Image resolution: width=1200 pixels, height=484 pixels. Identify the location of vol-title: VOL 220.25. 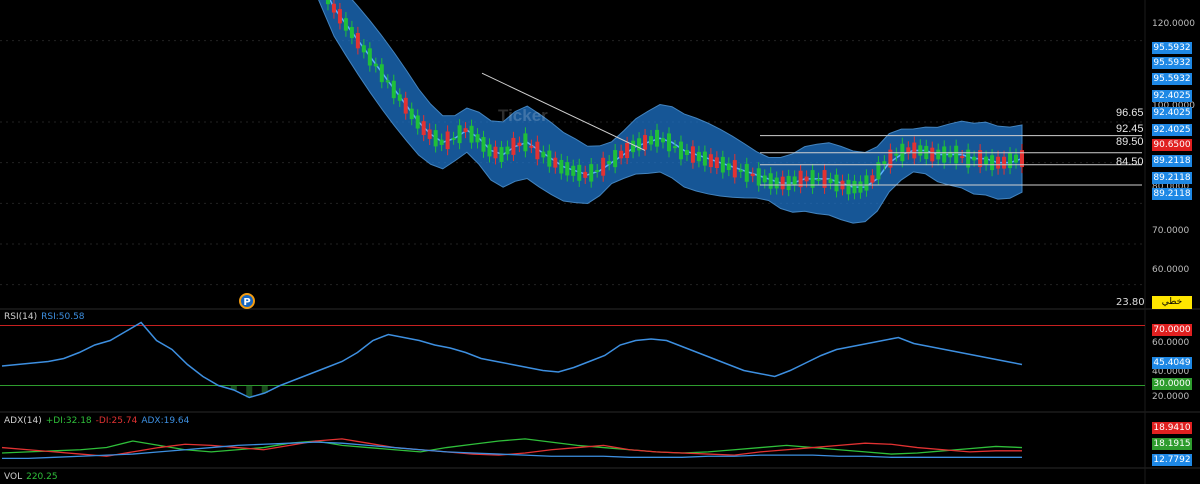
(33, 477).